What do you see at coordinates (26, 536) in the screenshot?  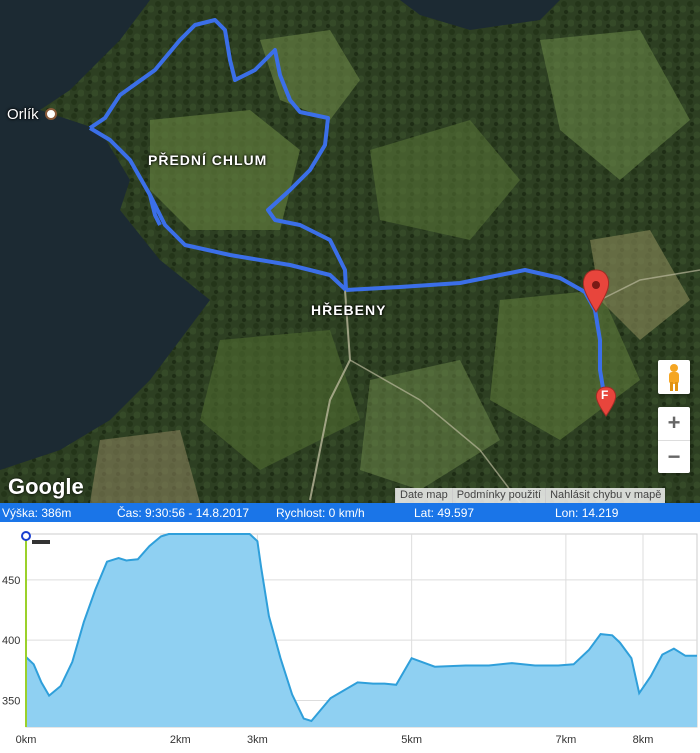 I see `position-marker` at bounding box center [26, 536].